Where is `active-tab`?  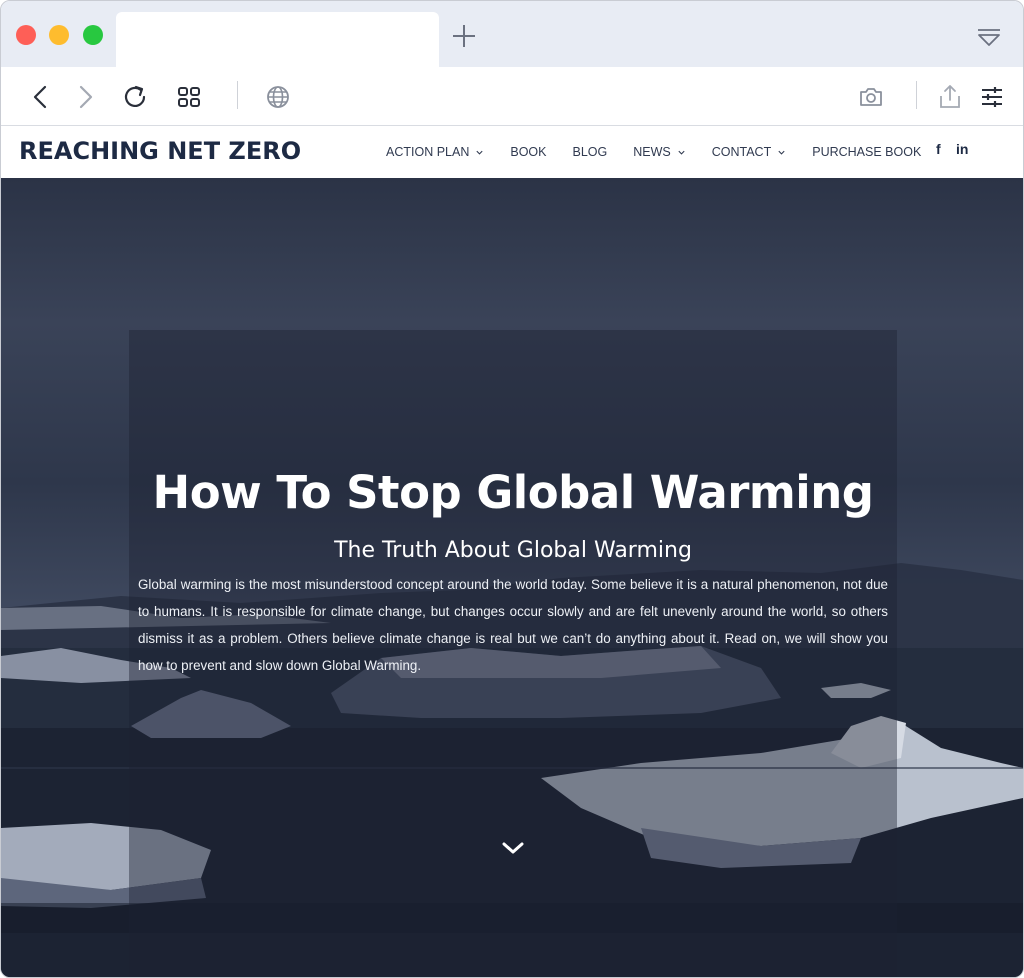
active-tab is located at coordinates (277, 39).